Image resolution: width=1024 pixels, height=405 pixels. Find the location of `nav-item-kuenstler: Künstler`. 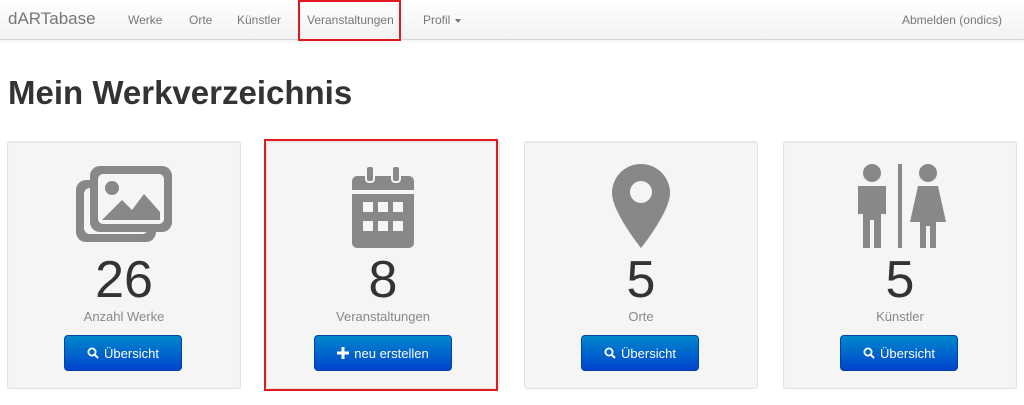

nav-item-kuenstler: Künstler is located at coordinates (259, 20).